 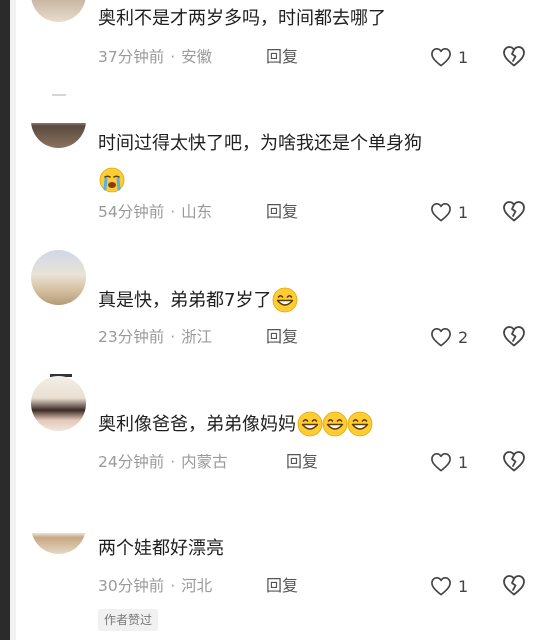 I want to click on comment-meta: 54分钟前 · 山东, so click(x=155, y=212).